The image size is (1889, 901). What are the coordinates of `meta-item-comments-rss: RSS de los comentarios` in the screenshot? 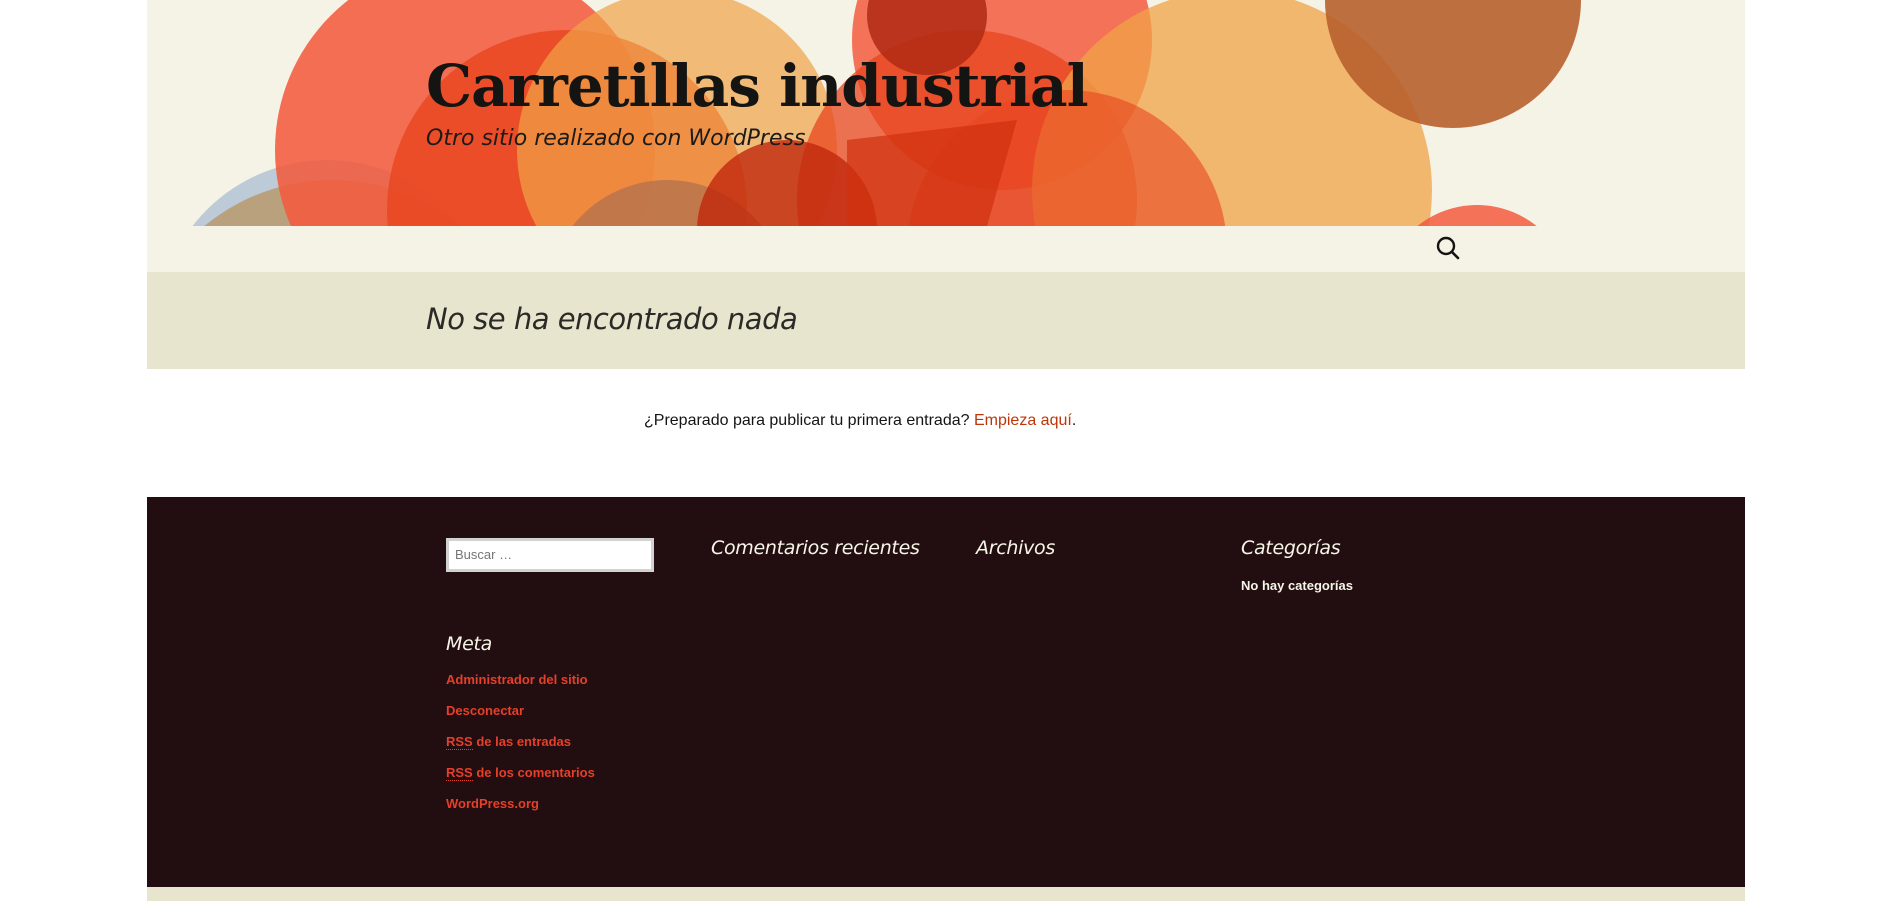 It's located at (520, 779).